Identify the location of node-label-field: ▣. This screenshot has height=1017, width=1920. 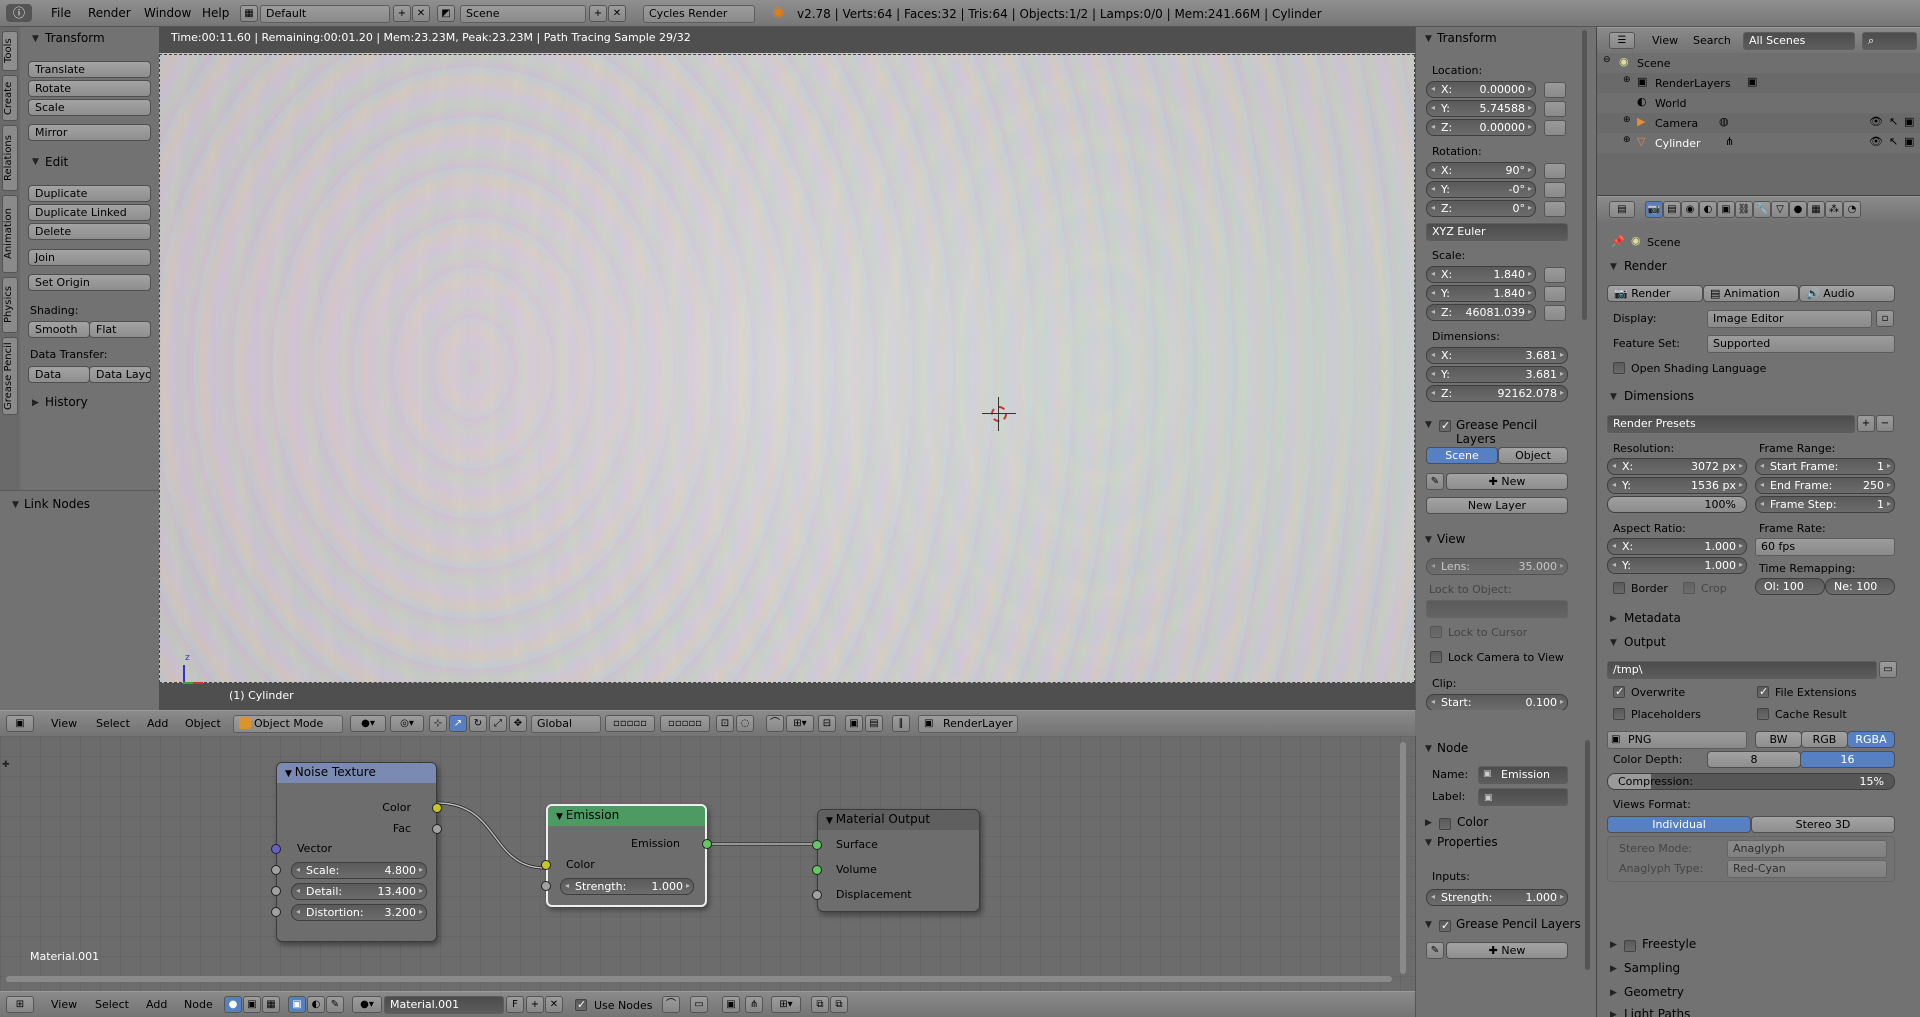
(1523, 797).